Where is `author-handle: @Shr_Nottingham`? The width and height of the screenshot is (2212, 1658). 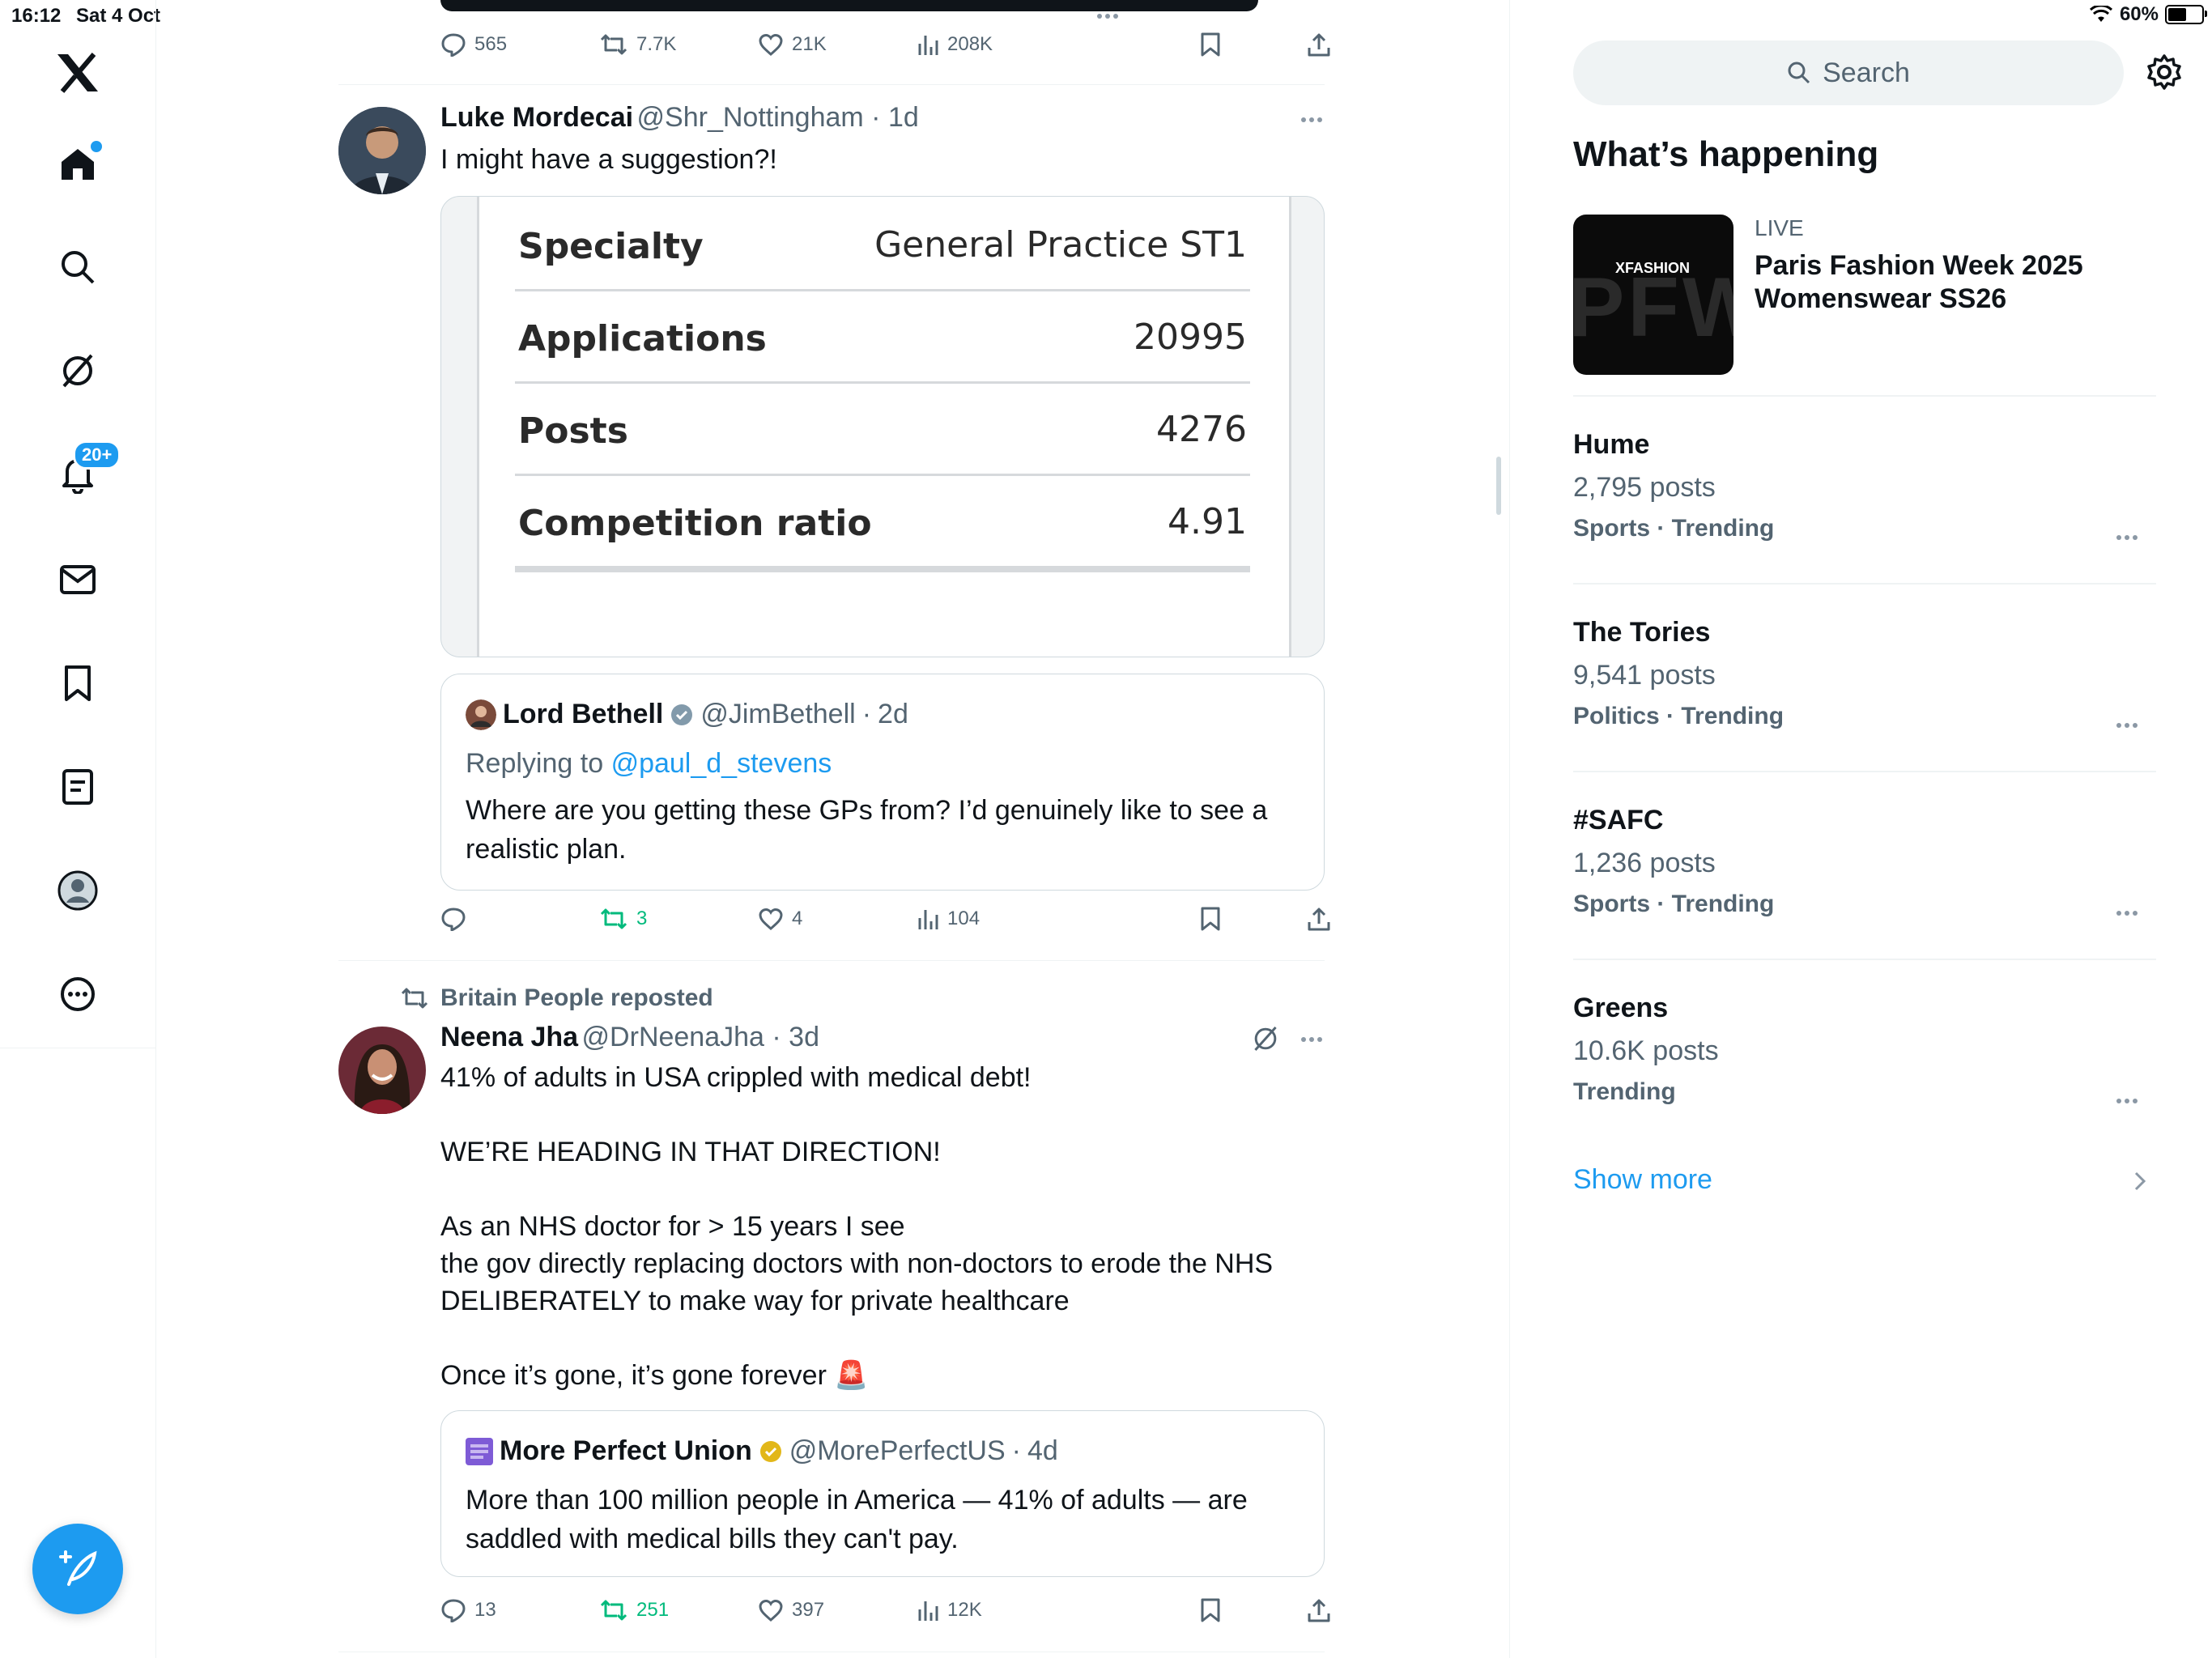
author-handle: @Shr_Nottingham is located at coordinates (751, 117).